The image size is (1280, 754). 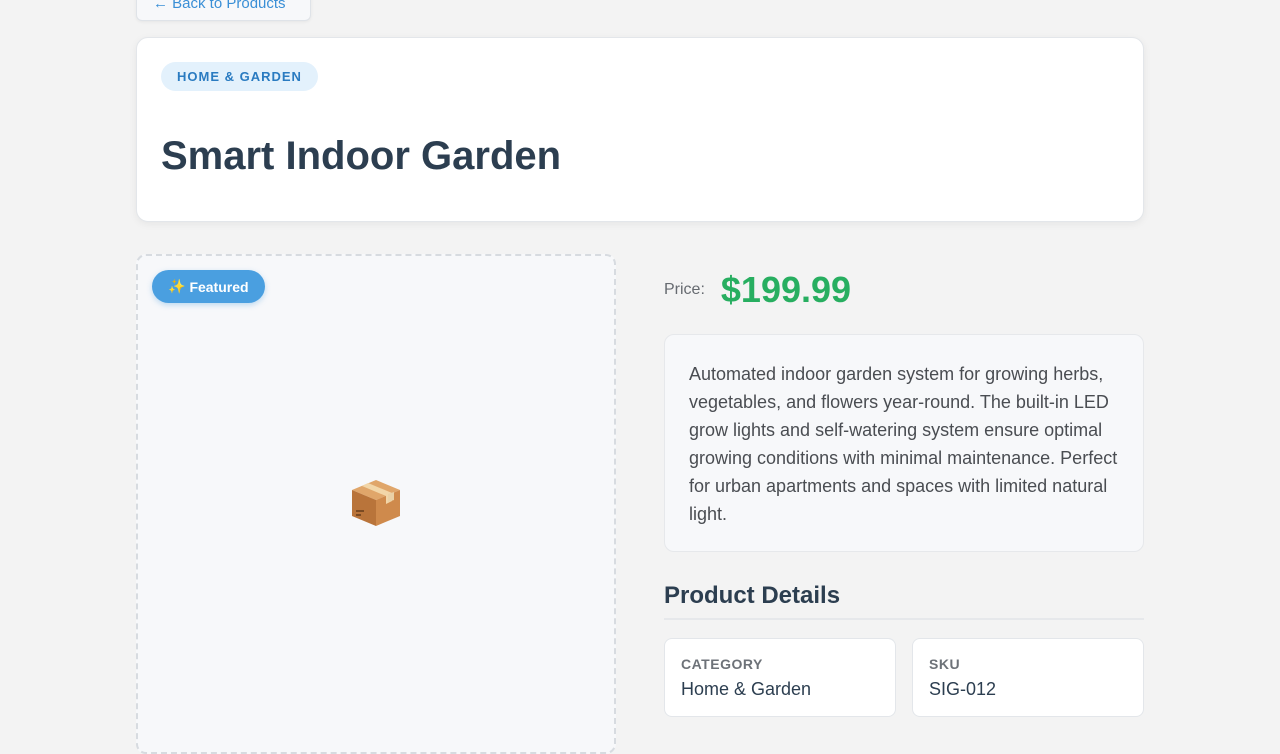 I want to click on detail-value: Home & Garden, so click(x=746, y=689).